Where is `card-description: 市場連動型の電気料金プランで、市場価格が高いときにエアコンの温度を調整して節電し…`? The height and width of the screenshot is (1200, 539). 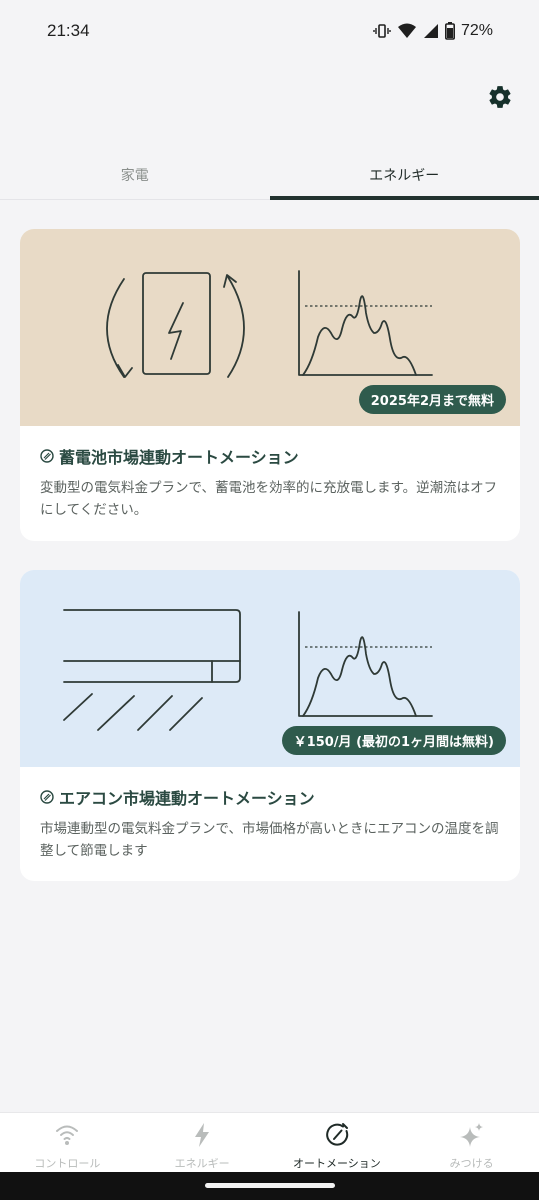 card-description: 市場連動型の電気料金プランで、市場価格が高いときにエアコンの温度を調整して節電し… is located at coordinates (269, 840).